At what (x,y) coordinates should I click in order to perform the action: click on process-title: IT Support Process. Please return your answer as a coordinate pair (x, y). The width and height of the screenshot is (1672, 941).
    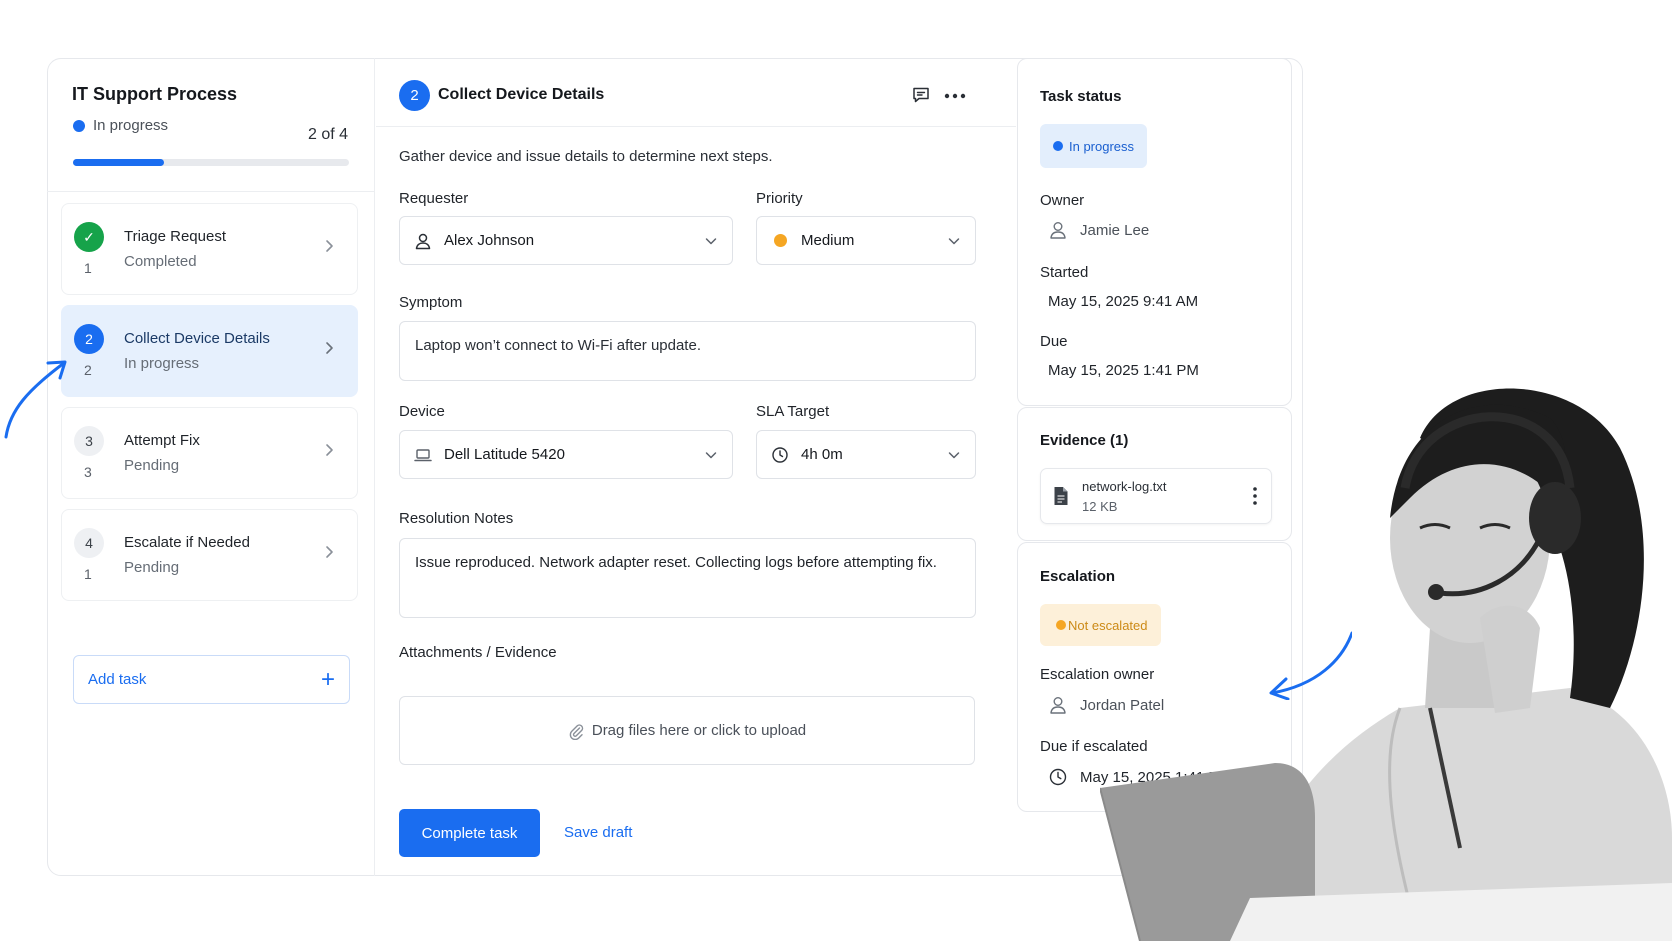
    Looking at the image, I should click on (155, 94).